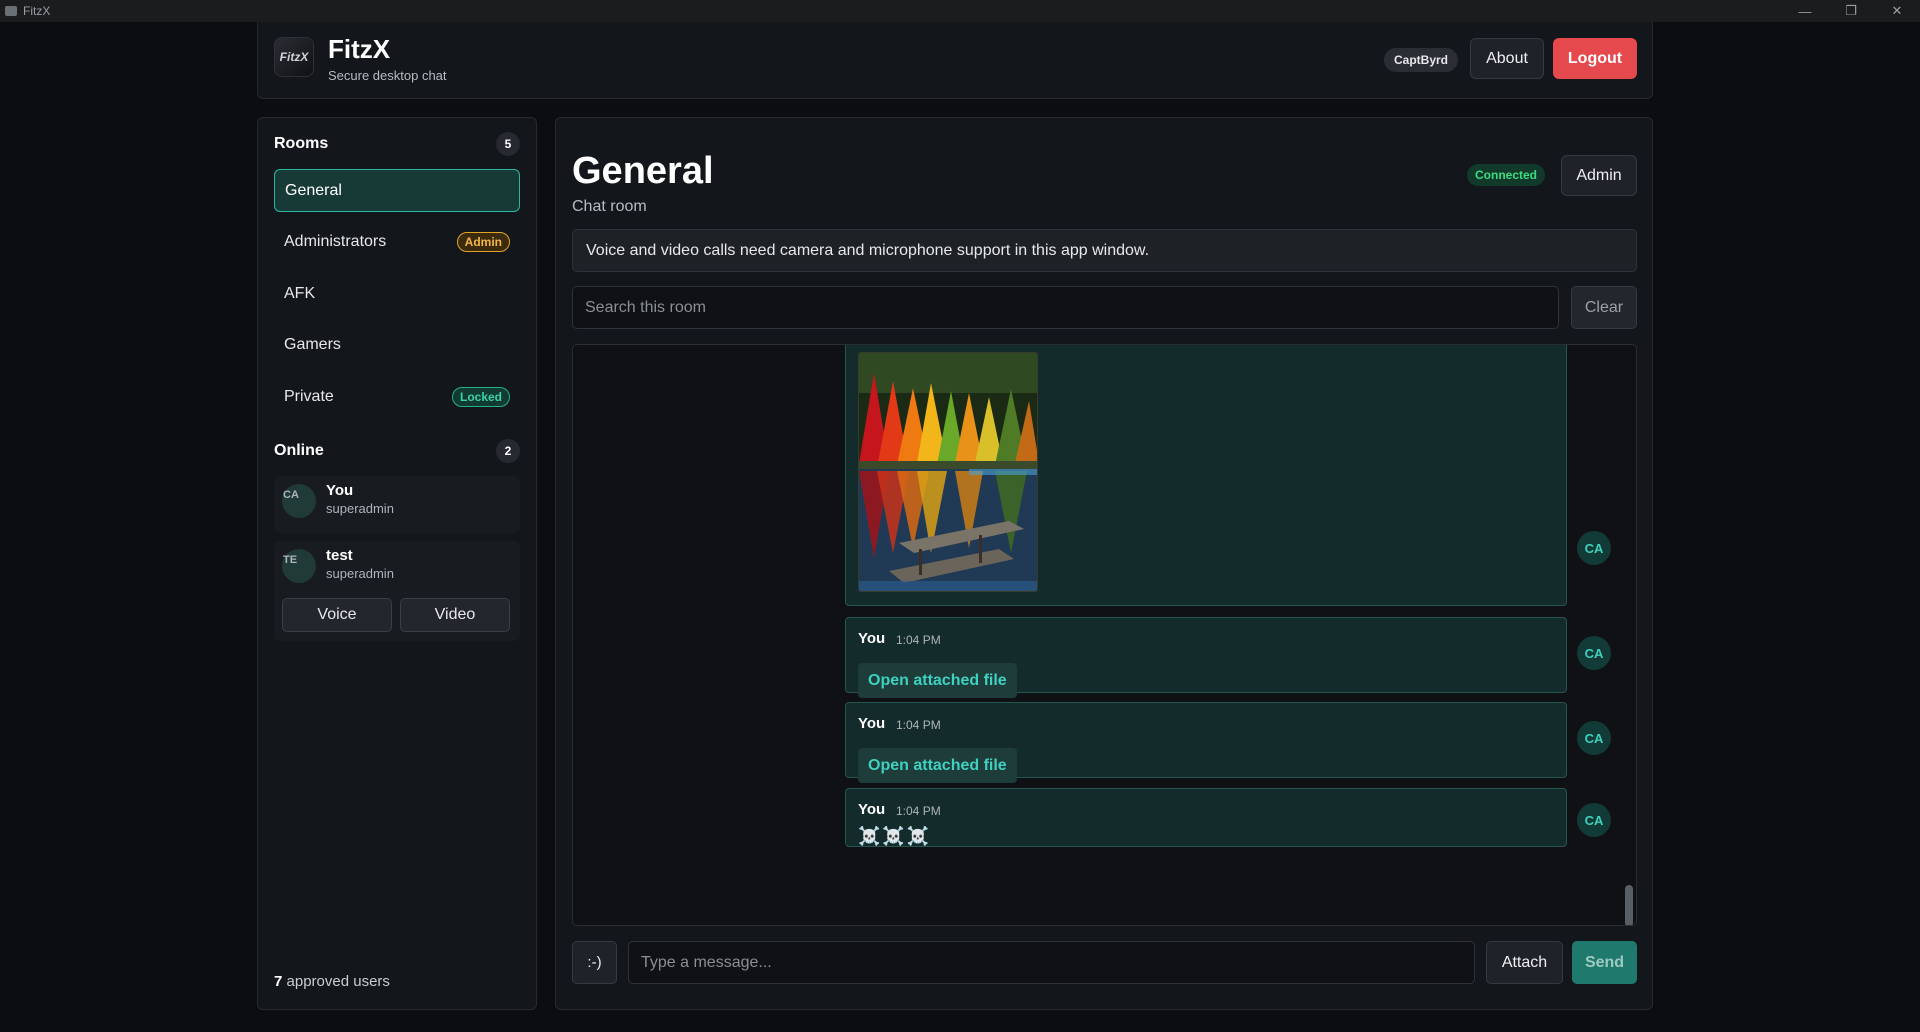 The image size is (1920, 1032). I want to click on message-image, so click(1206, 475).